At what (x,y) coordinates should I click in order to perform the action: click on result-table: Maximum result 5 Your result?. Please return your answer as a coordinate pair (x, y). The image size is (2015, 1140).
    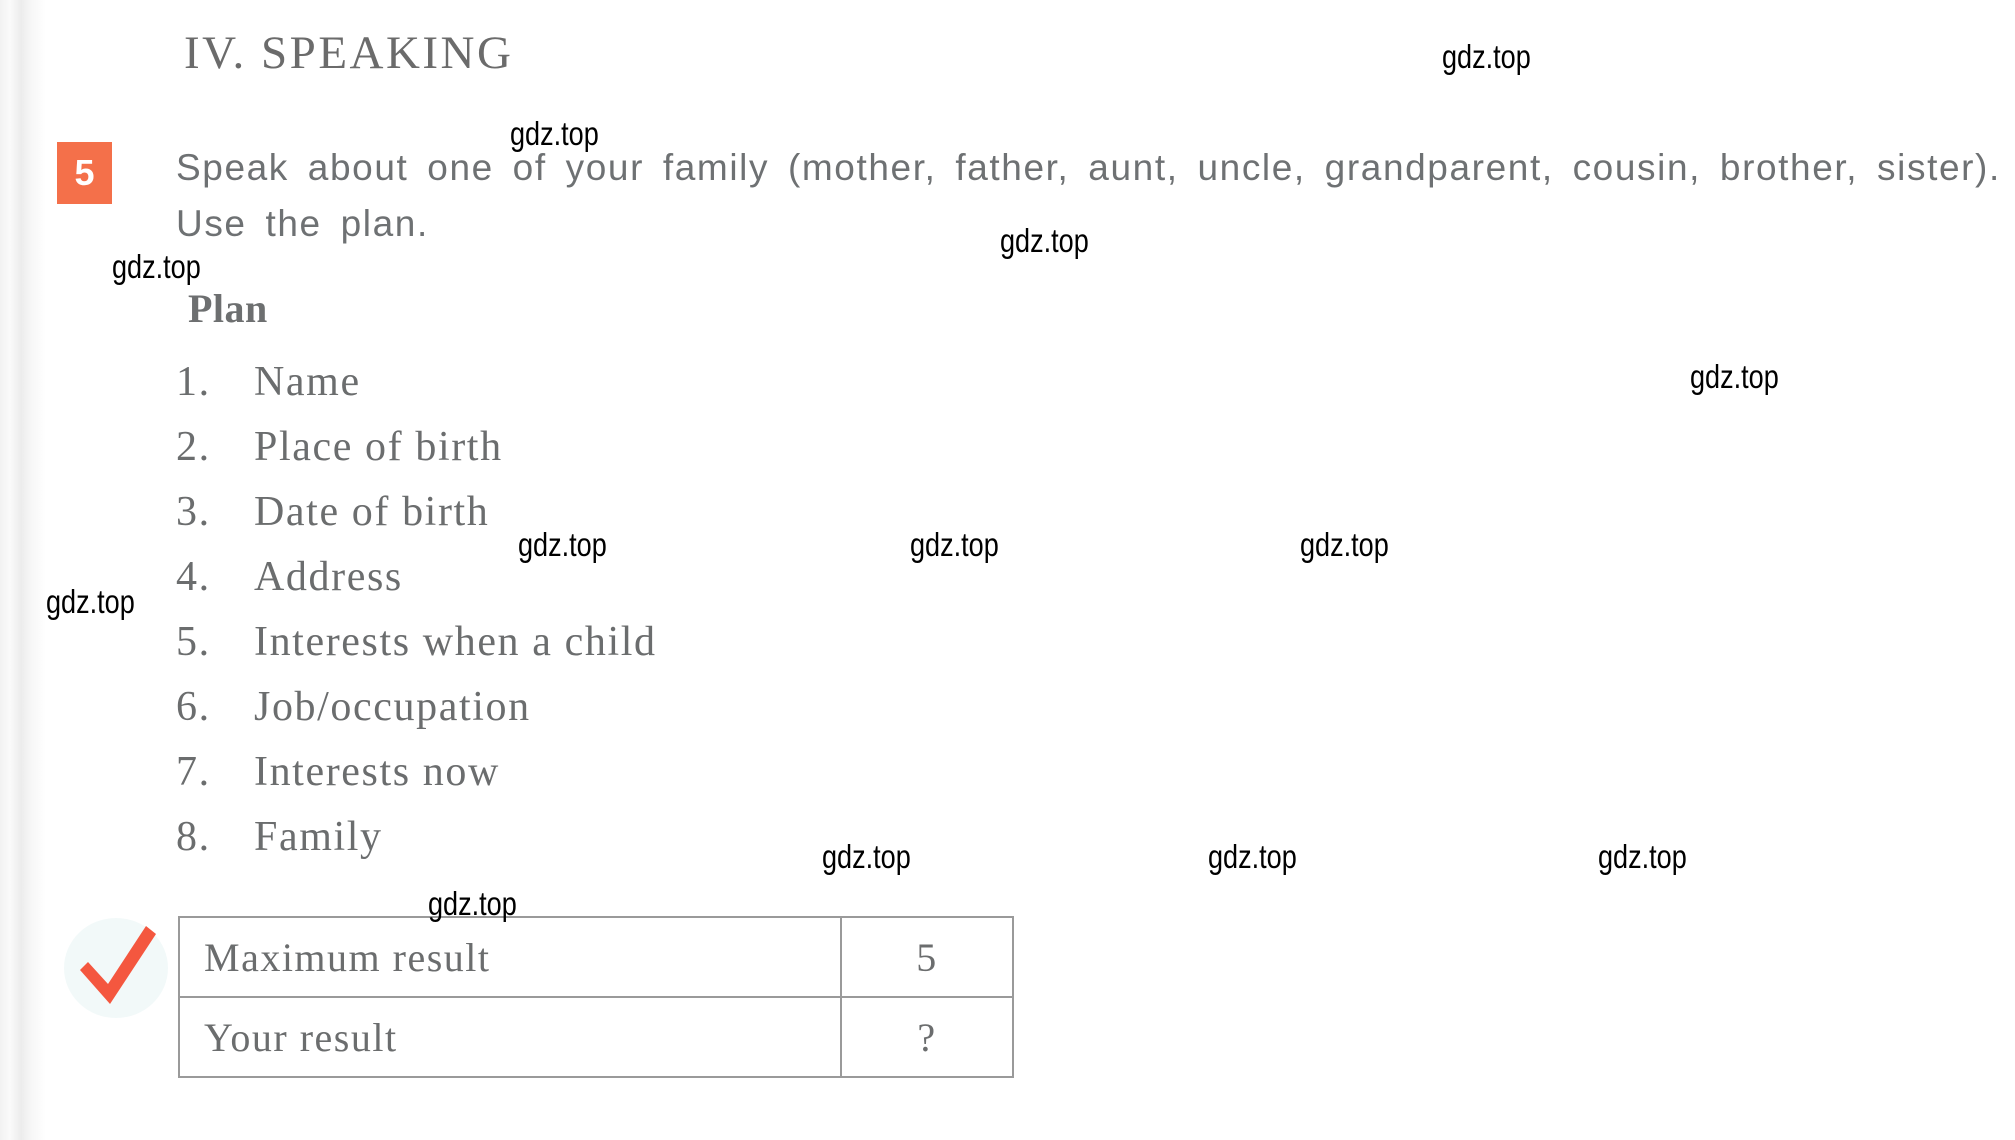
    Looking at the image, I should click on (596, 997).